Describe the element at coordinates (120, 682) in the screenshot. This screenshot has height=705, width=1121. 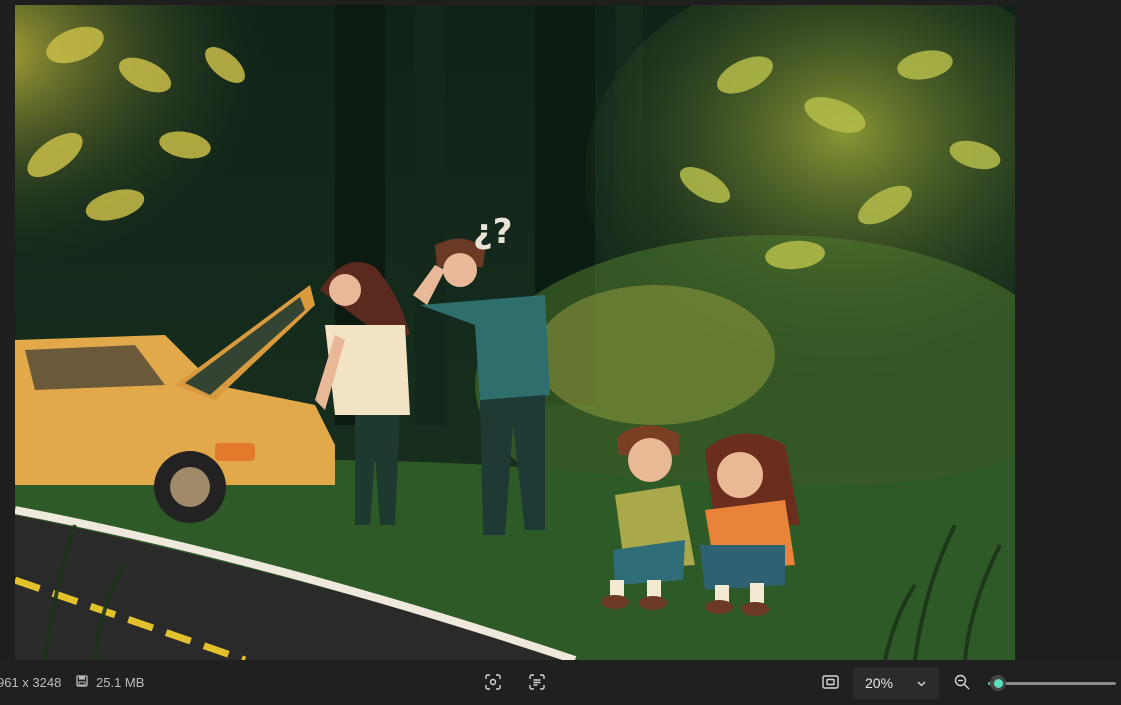
I see `file-size: 25.1 MB` at that location.